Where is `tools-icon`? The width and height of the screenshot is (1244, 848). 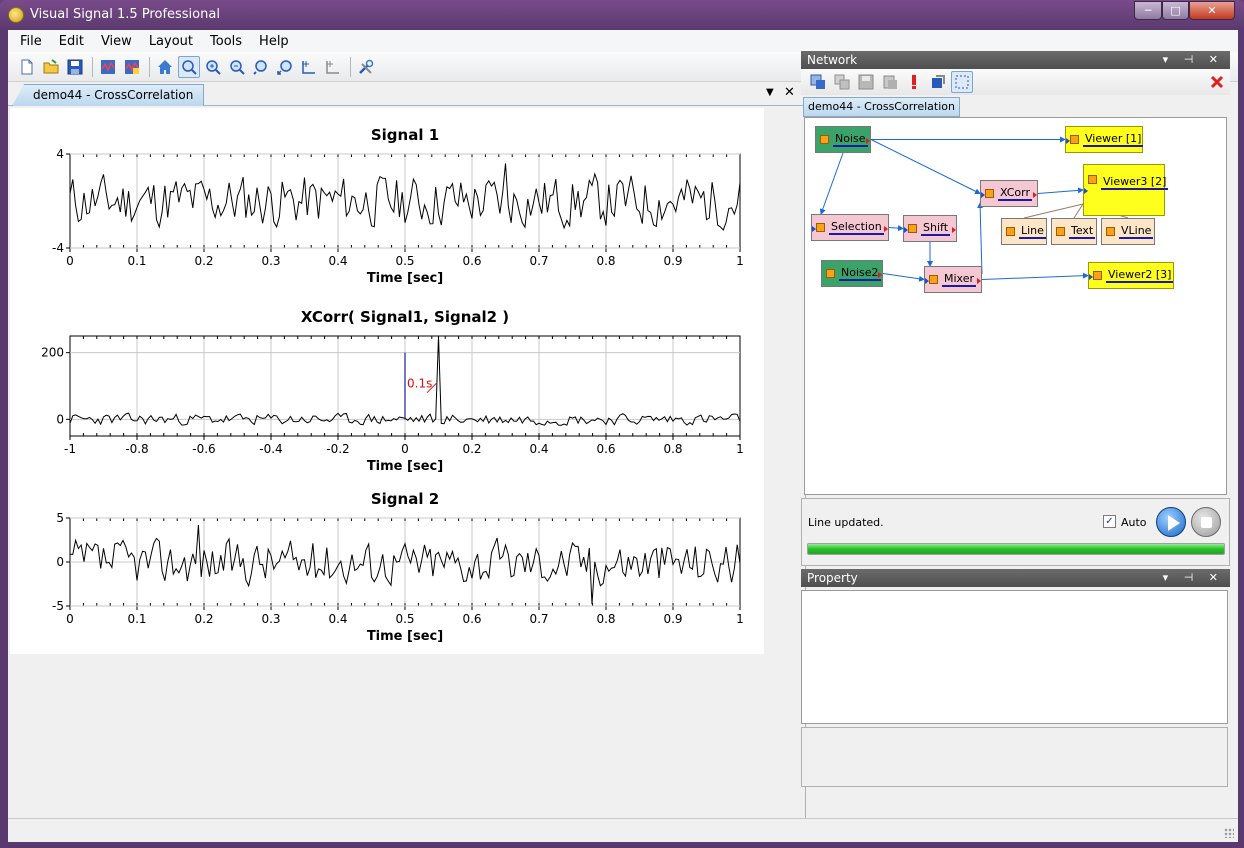 tools-icon is located at coordinates (366, 66).